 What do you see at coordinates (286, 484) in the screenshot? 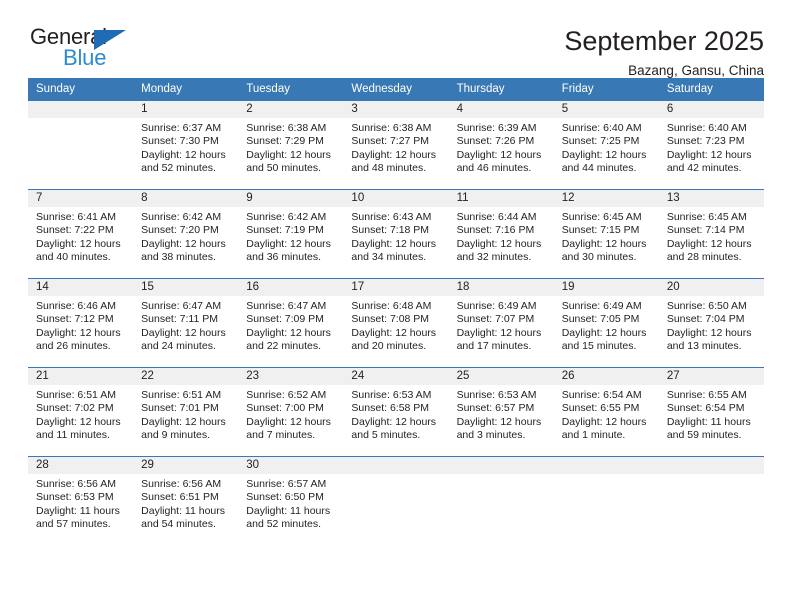
I see `day-detail-line: Sunrise: 6:57 AM` at bounding box center [286, 484].